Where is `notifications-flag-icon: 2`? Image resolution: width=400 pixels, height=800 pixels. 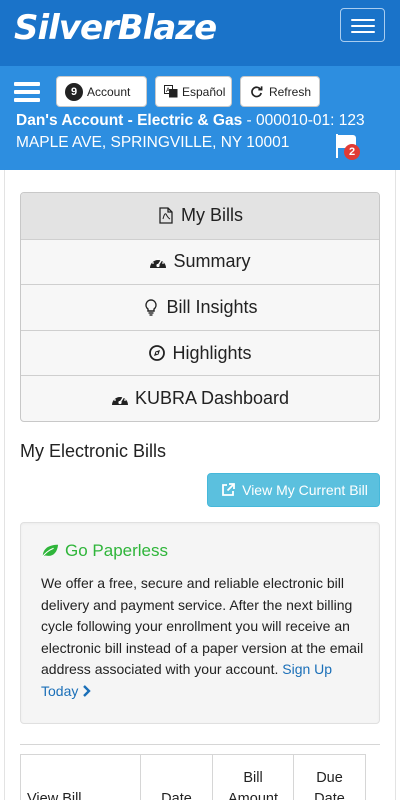
notifications-flag-icon: 2 is located at coordinates (347, 147).